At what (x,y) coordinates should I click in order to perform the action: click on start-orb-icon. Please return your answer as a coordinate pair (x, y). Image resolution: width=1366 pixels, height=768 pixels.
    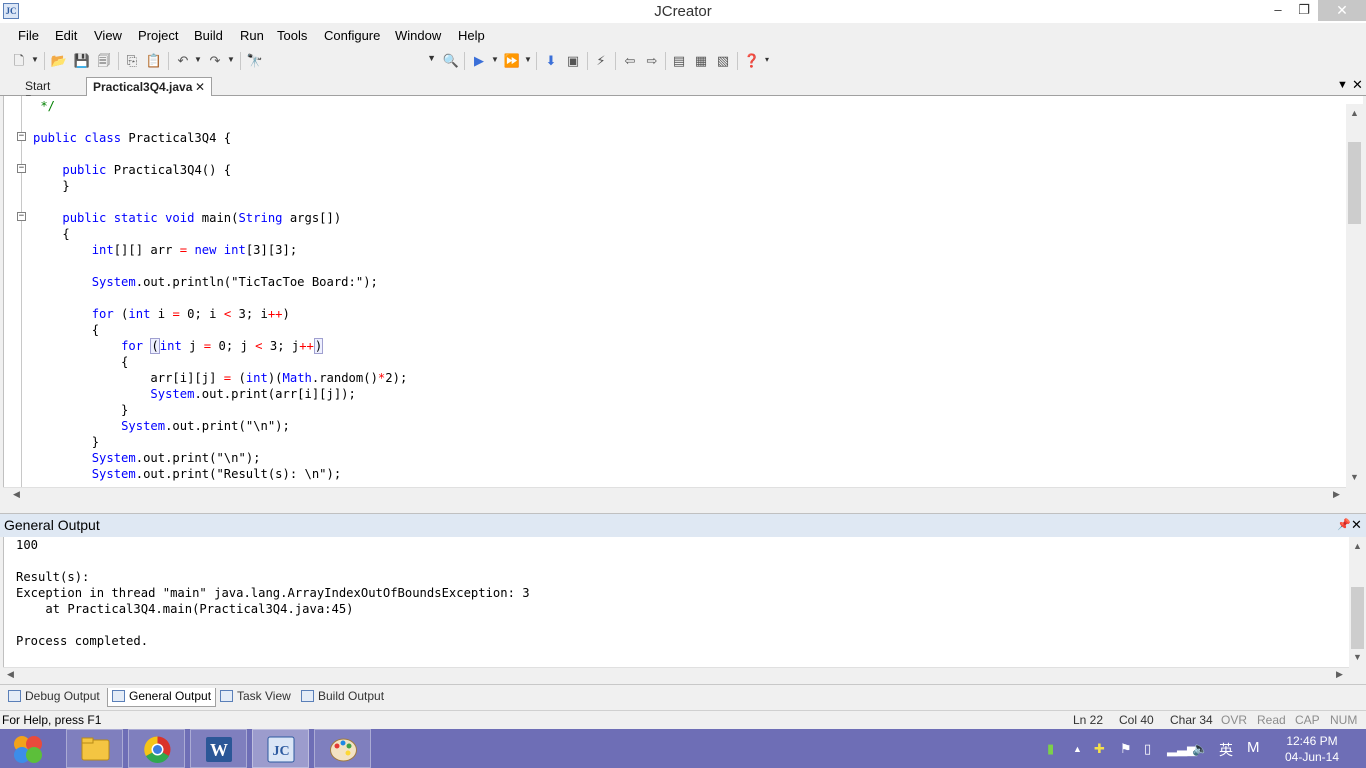
    Looking at the image, I should click on (28, 749).